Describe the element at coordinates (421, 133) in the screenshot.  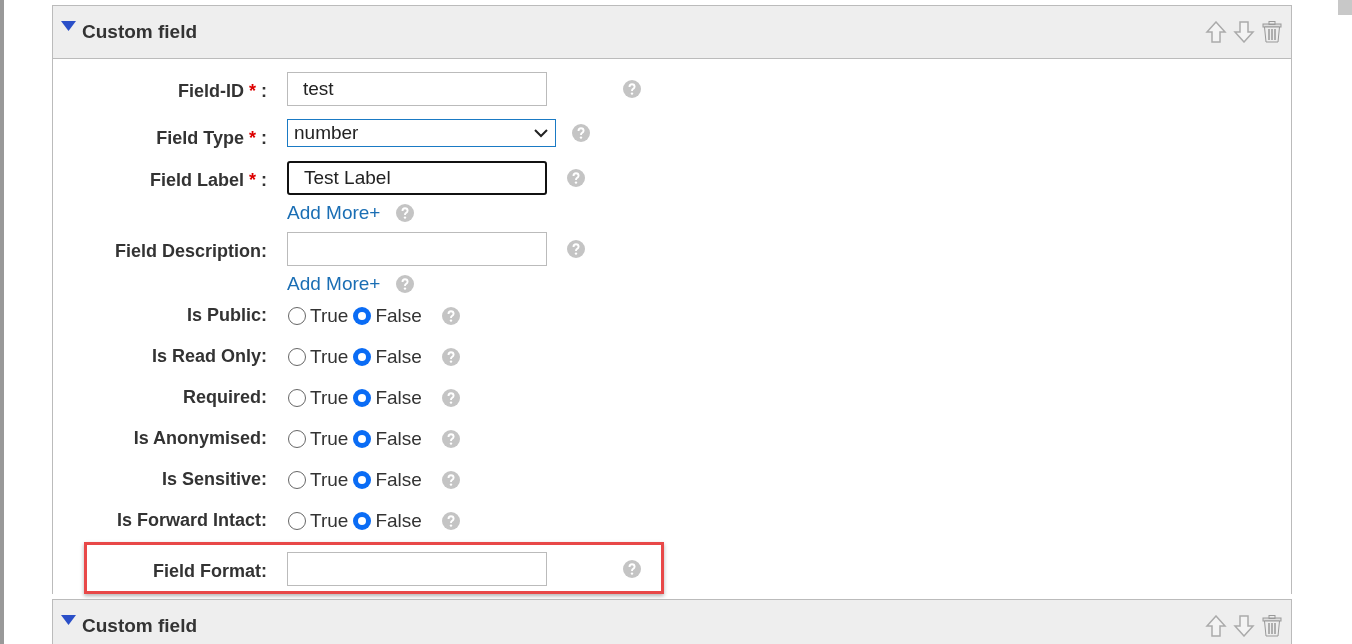
I see `select-field: number` at that location.